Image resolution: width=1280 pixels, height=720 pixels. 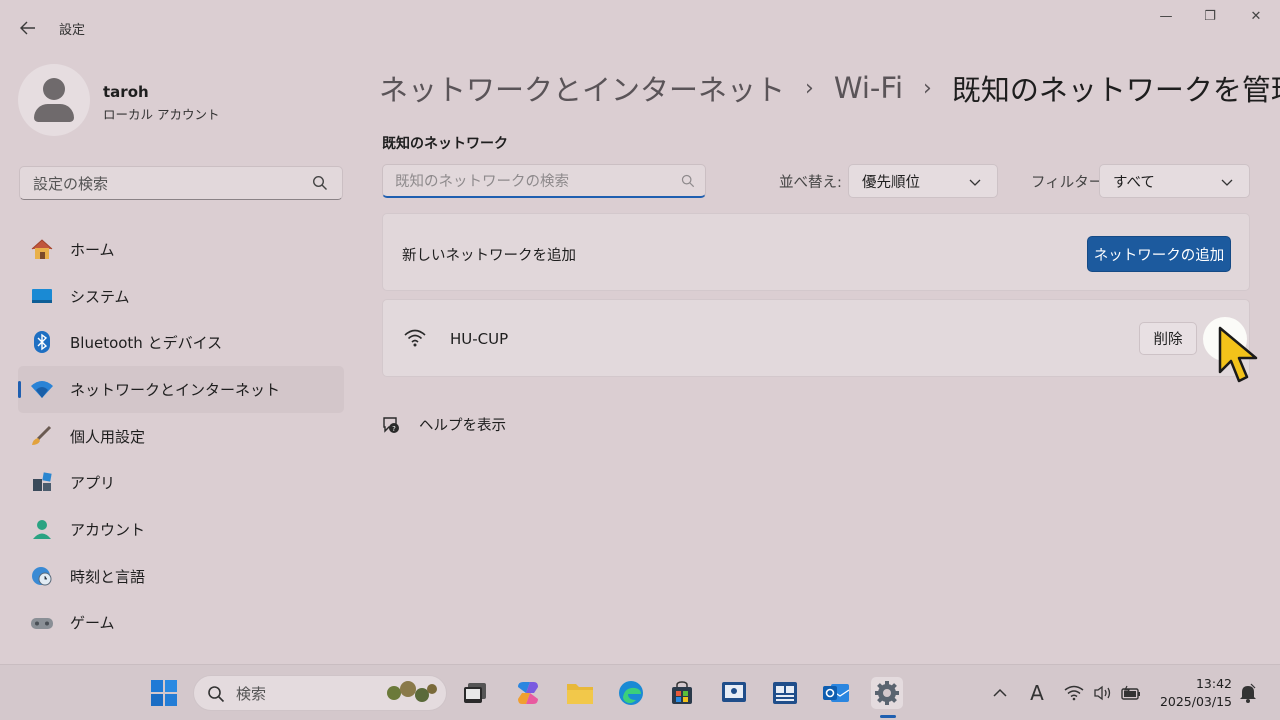 I want to click on add-network-card: 新しいネットワークを追加 ネットワークの追加, so click(x=816, y=252).